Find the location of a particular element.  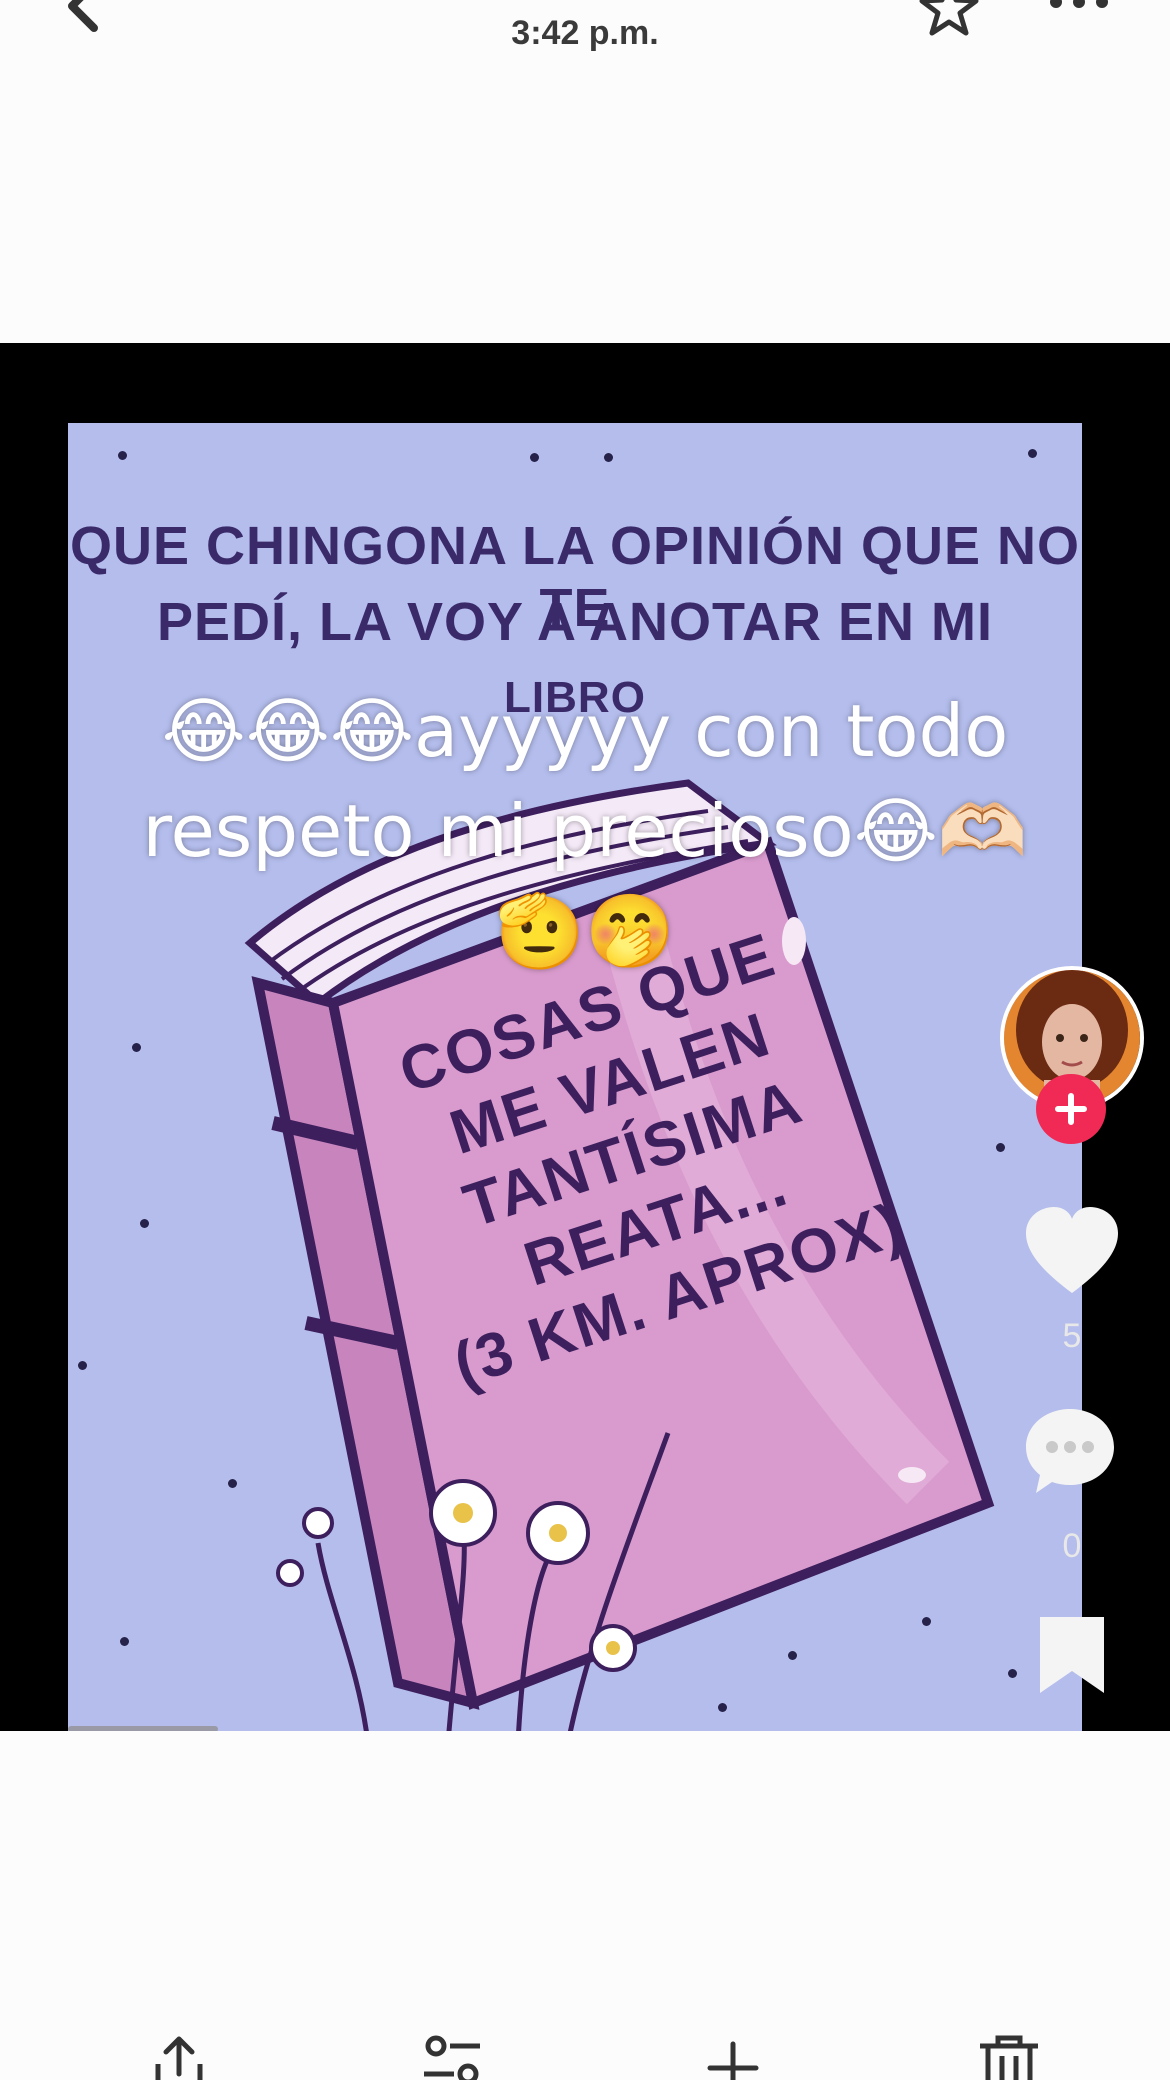

timestamp: 3:42 p.m. is located at coordinates (585, 33).